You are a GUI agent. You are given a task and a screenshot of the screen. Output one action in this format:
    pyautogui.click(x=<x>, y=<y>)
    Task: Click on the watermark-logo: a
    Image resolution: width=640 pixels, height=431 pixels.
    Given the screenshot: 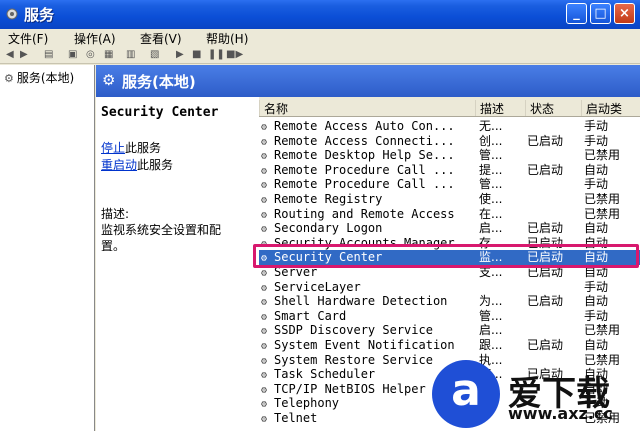 What is the action you would take?
    pyautogui.click(x=466, y=394)
    